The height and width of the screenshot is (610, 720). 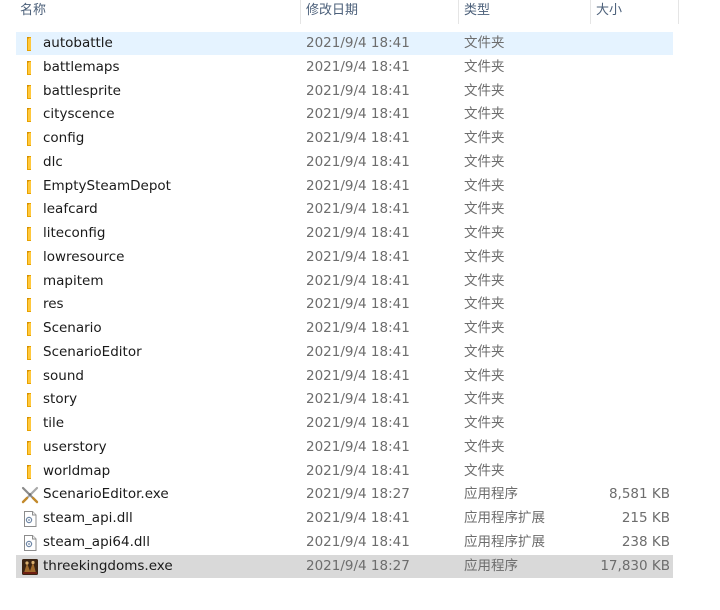 What do you see at coordinates (54, 423) in the screenshot?
I see `file-name: tile` at bounding box center [54, 423].